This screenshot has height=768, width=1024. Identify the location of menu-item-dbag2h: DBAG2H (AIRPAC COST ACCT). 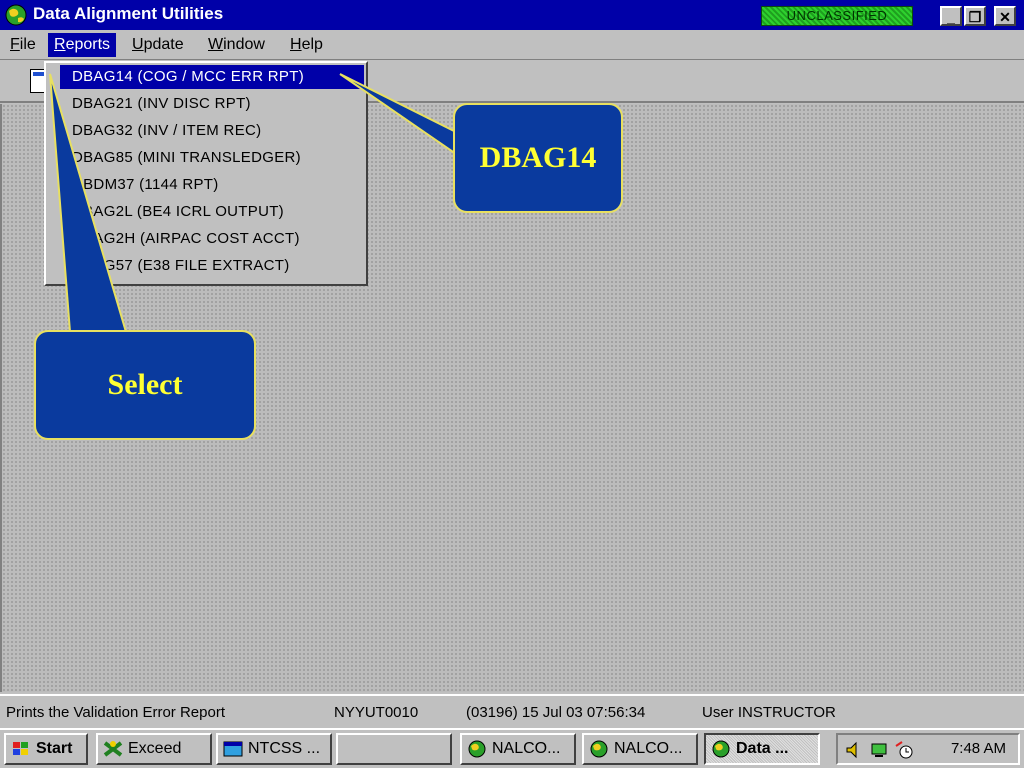
(212, 239).